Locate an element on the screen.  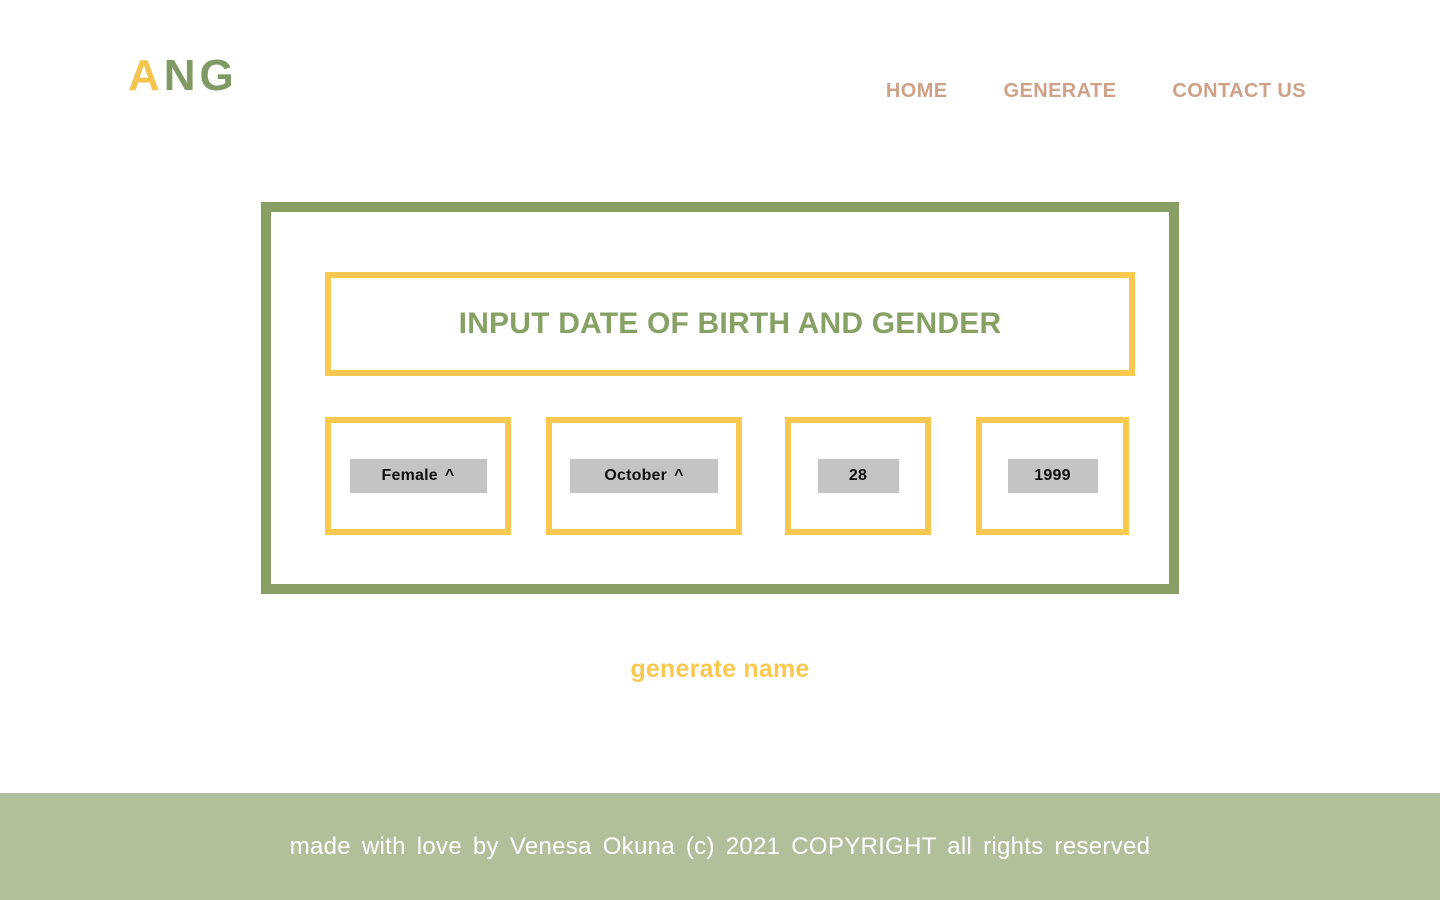
generate-name-button: generate name is located at coordinates (720, 669).